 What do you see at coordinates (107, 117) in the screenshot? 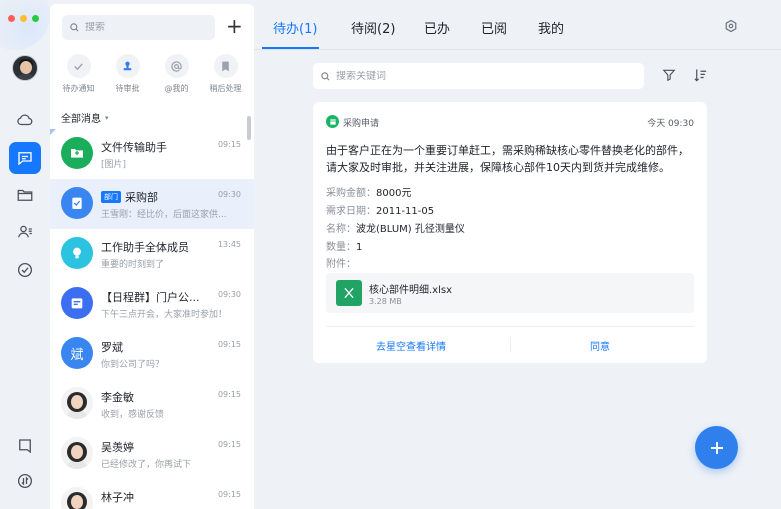
I see `chevron-down-icon: ▾` at bounding box center [107, 117].